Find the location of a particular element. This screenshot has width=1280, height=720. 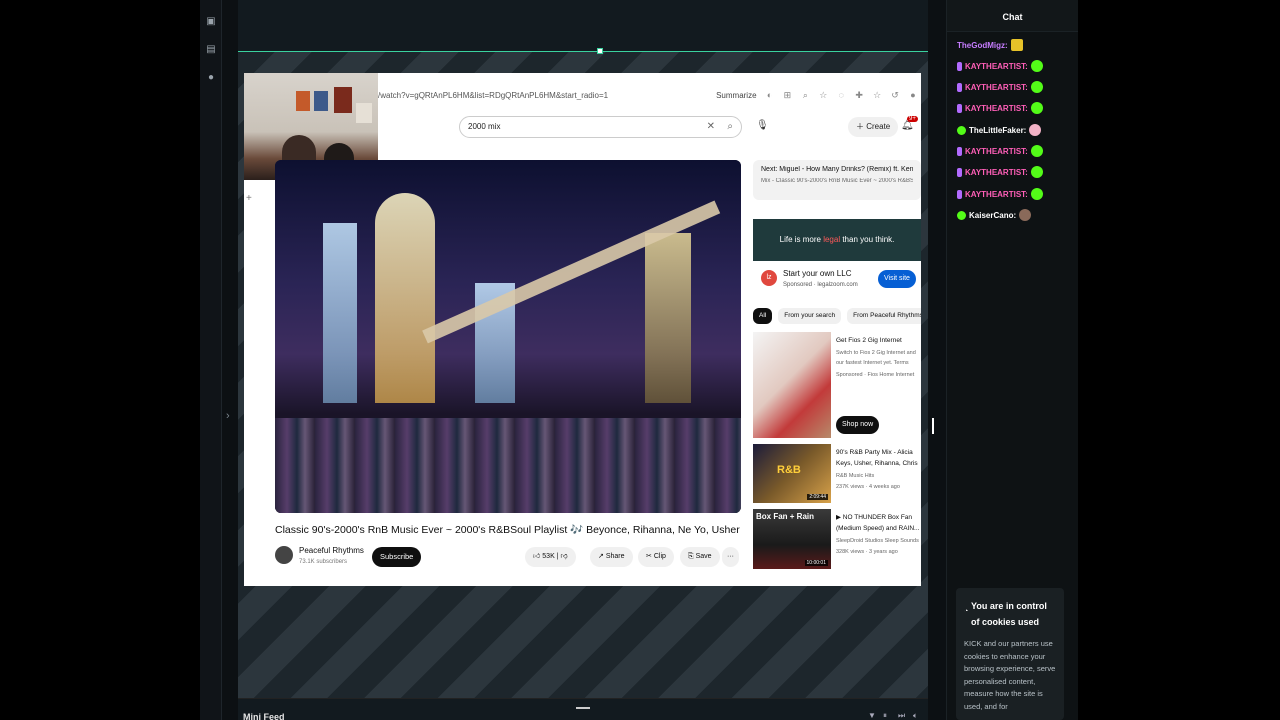

rec-sponsored: Sponsored · Fios Home Internet is located at coordinates (875, 375).